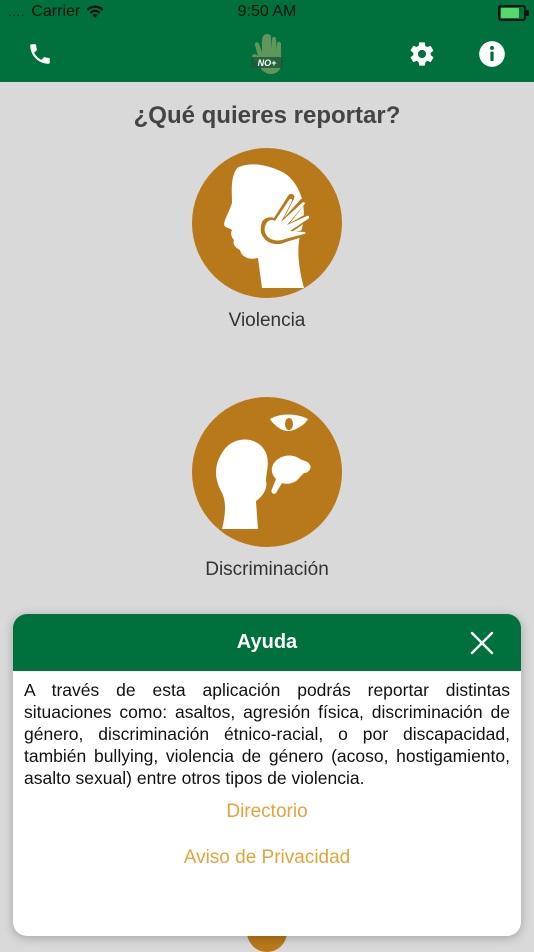  I want to click on settings-button, so click(422, 54).